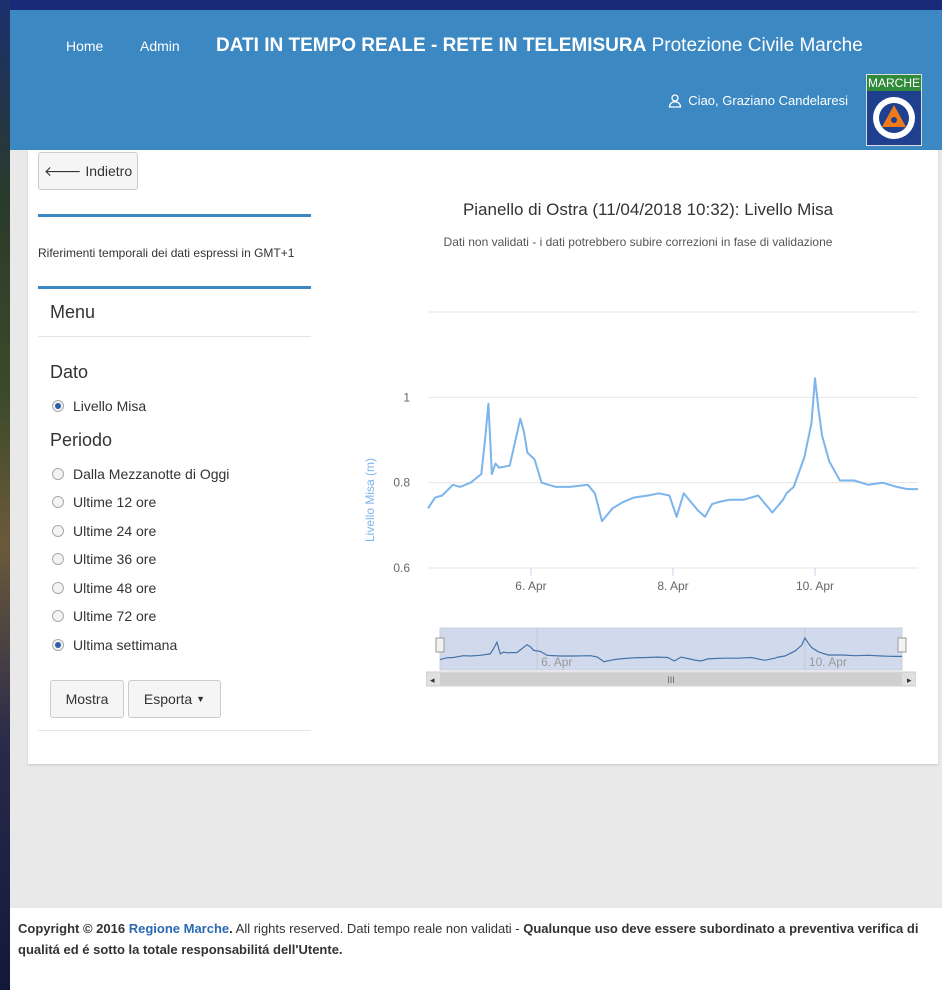 This screenshot has height=990, width=942. I want to click on radio-36-ore: Ultime 36 ore, so click(104, 559).